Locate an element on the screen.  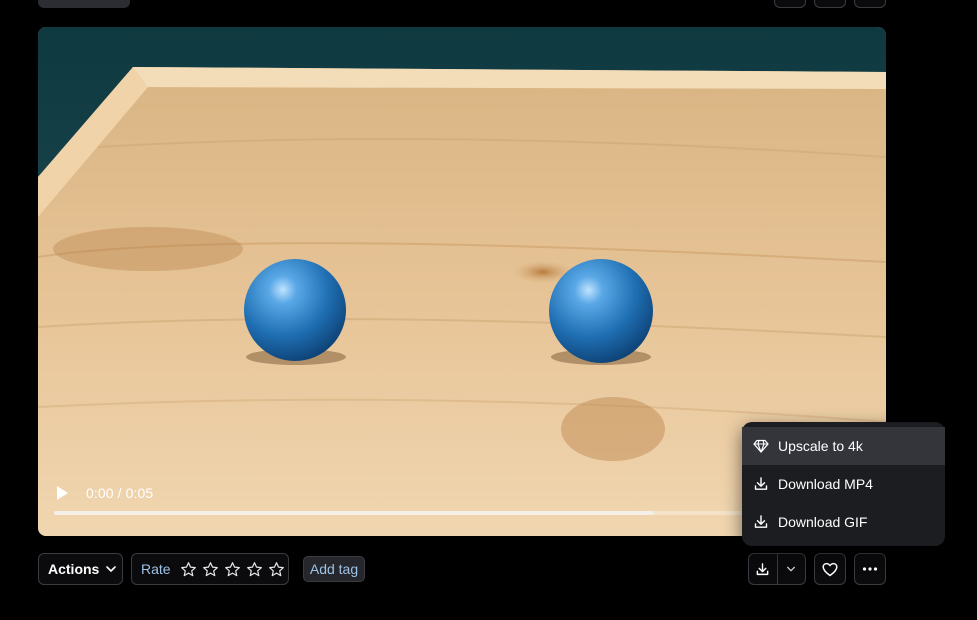
heart-icon is located at coordinates (830, 569).